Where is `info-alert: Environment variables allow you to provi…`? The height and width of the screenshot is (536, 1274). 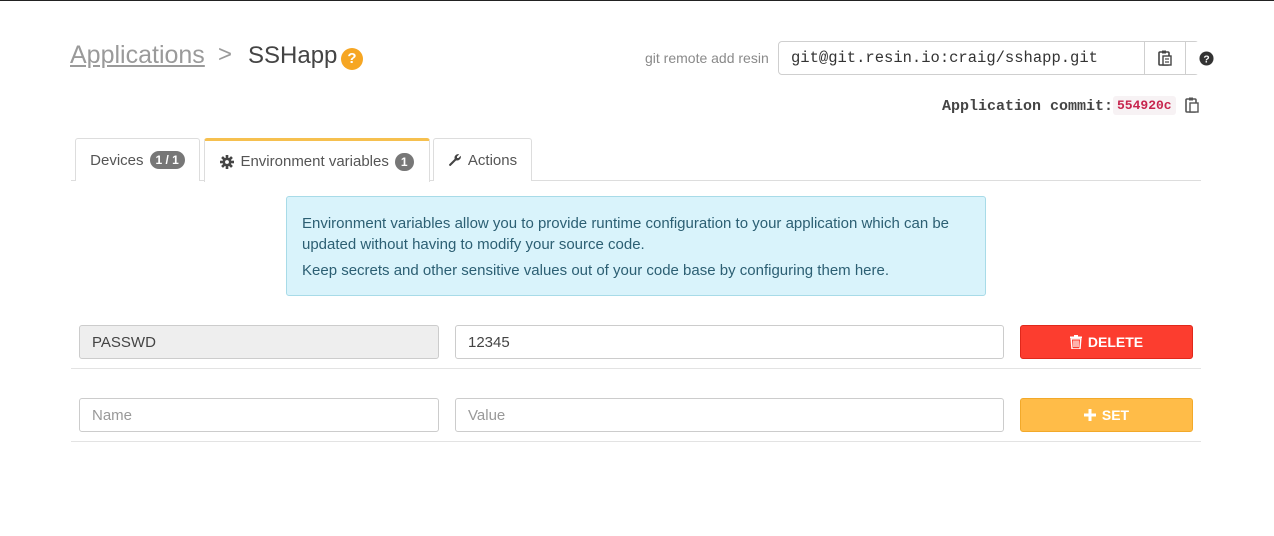
info-alert: Environment variables allow you to provi… is located at coordinates (636, 246).